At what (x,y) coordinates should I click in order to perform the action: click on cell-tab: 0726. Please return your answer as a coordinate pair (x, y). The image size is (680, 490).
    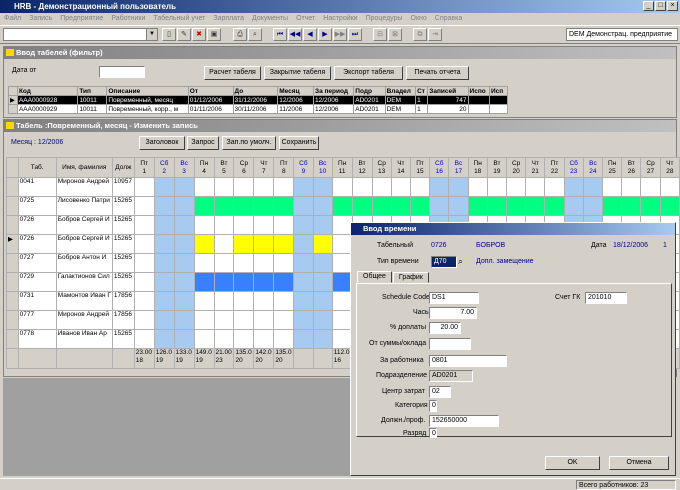
    Looking at the image, I should click on (37, 225).